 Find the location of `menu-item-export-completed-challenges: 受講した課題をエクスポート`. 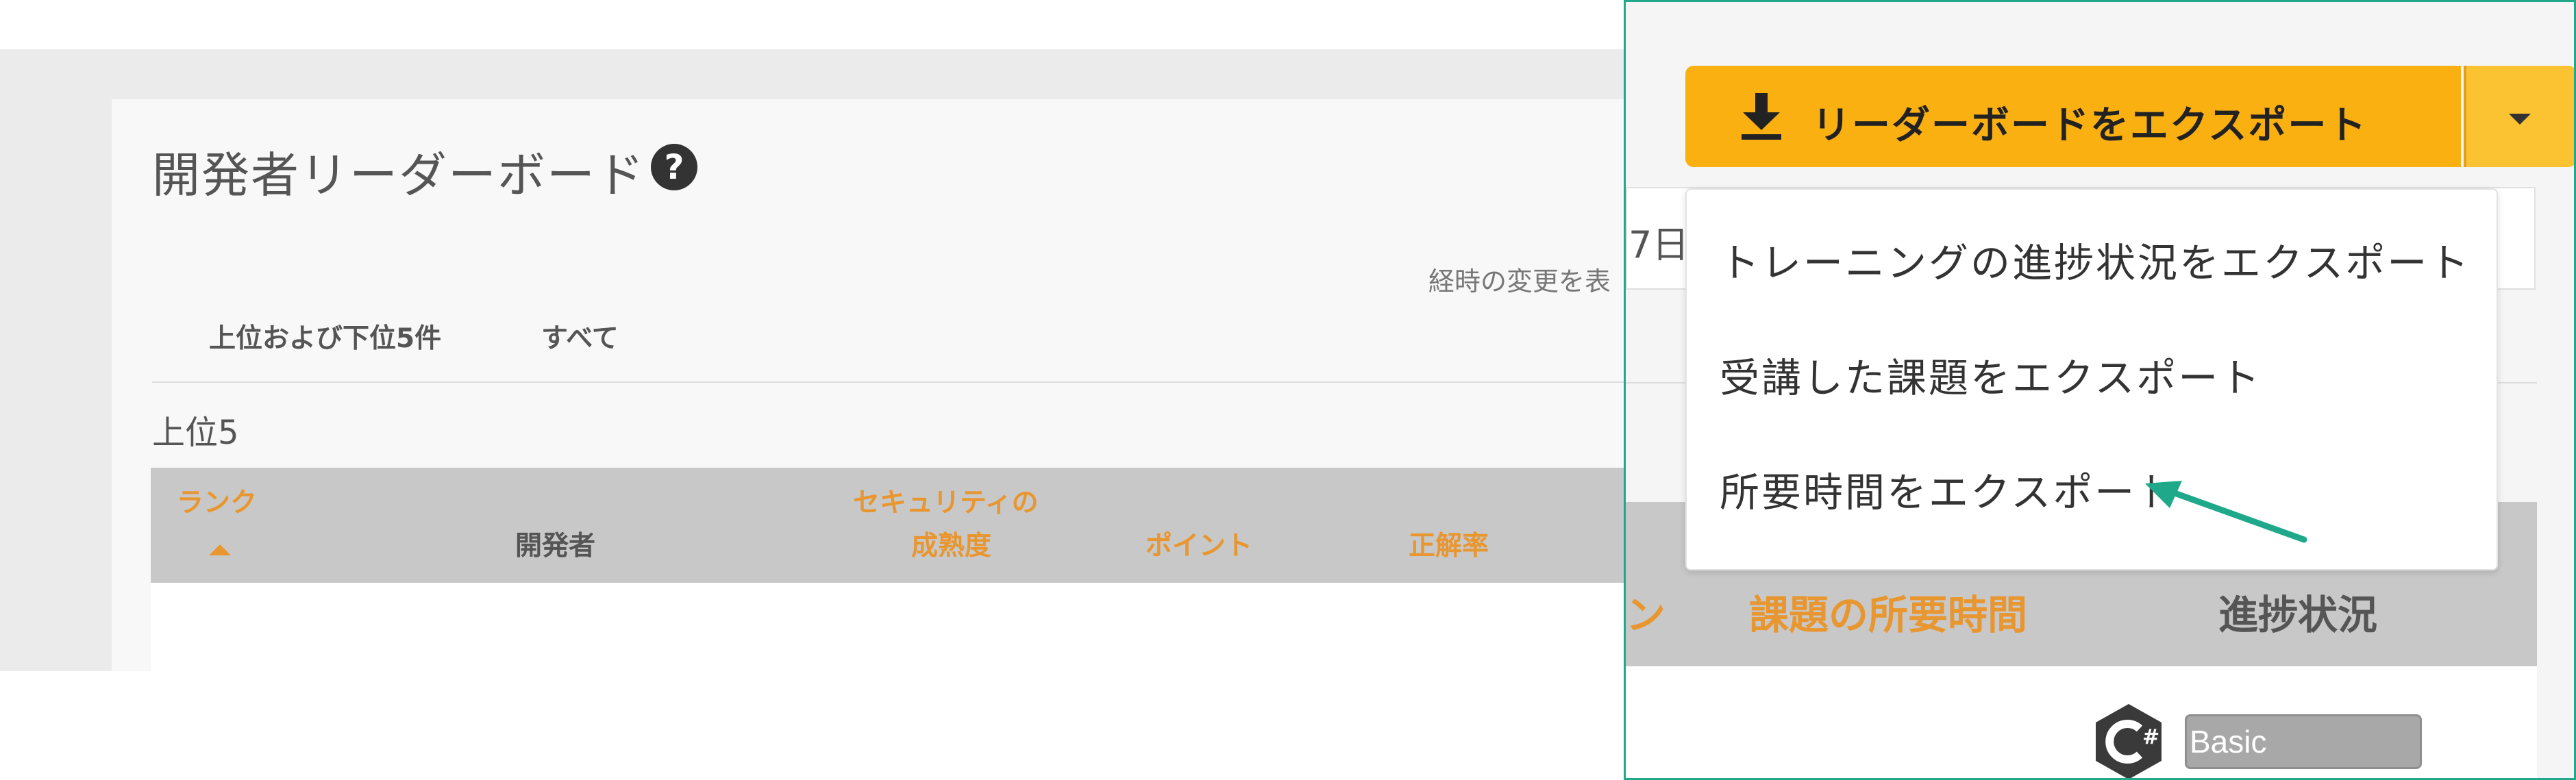

menu-item-export-completed-challenges: 受講した課題をエクスポート is located at coordinates (1991, 374).